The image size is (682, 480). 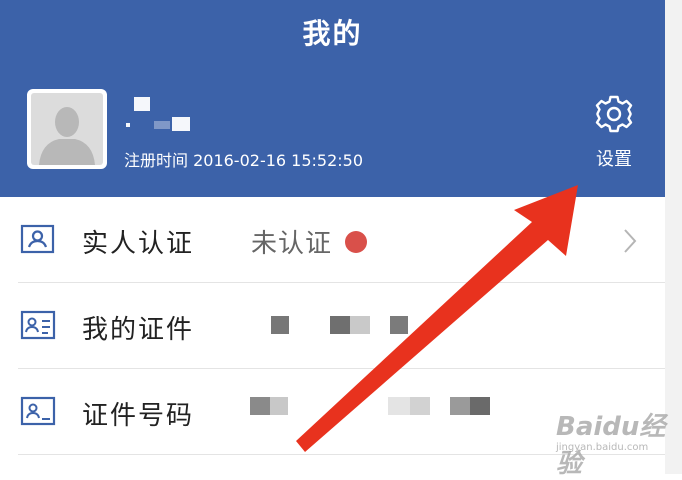 I want to click on avatar, so click(x=67, y=129).